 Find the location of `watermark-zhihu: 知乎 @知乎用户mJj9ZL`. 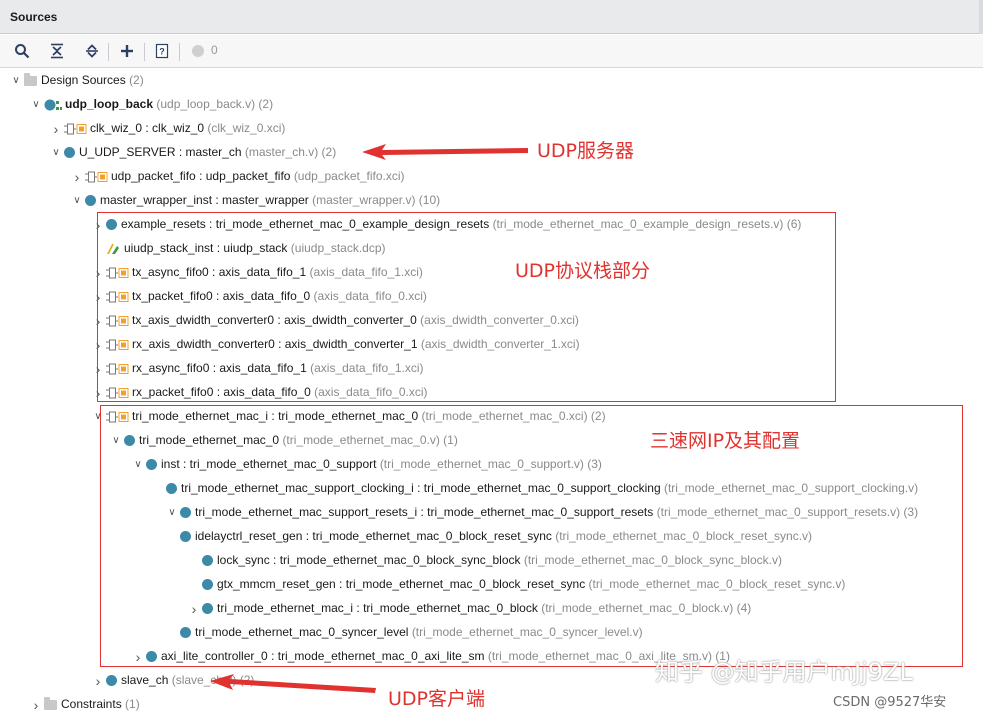

watermark-zhihu: 知乎 @知乎用户mJj9ZL is located at coordinates (784, 672).